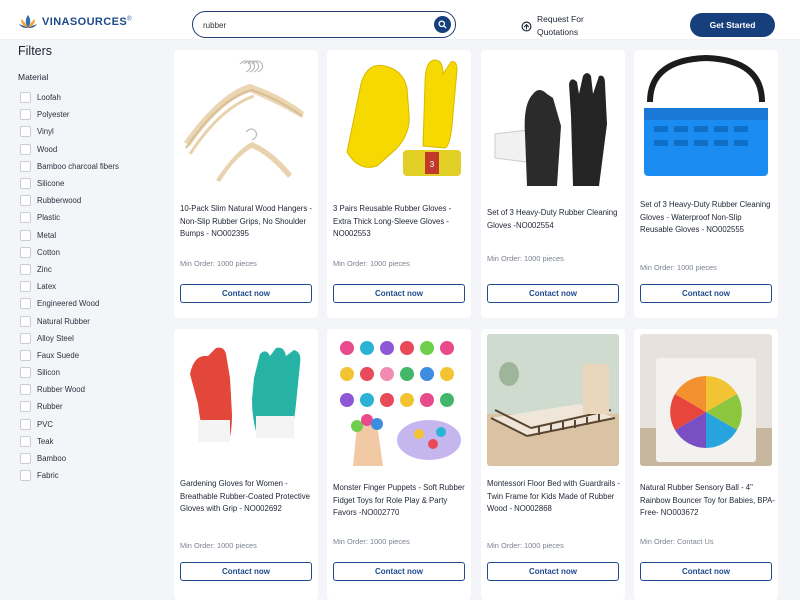 This screenshot has height=600, width=800. I want to click on product-image-gardening-gloves, so click(246, 400).